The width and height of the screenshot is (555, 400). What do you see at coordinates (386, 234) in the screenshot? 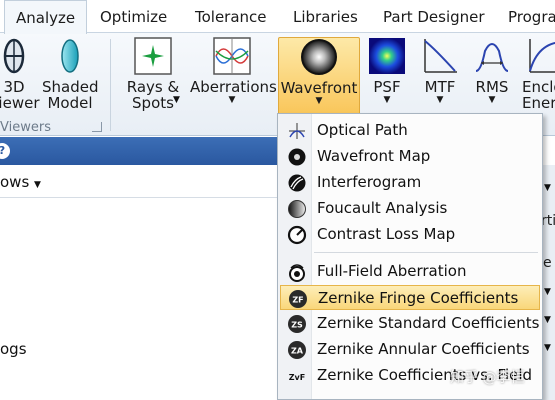
I see `menu-item-label: Contrast Loss Map` at bounding box center [386, 234].